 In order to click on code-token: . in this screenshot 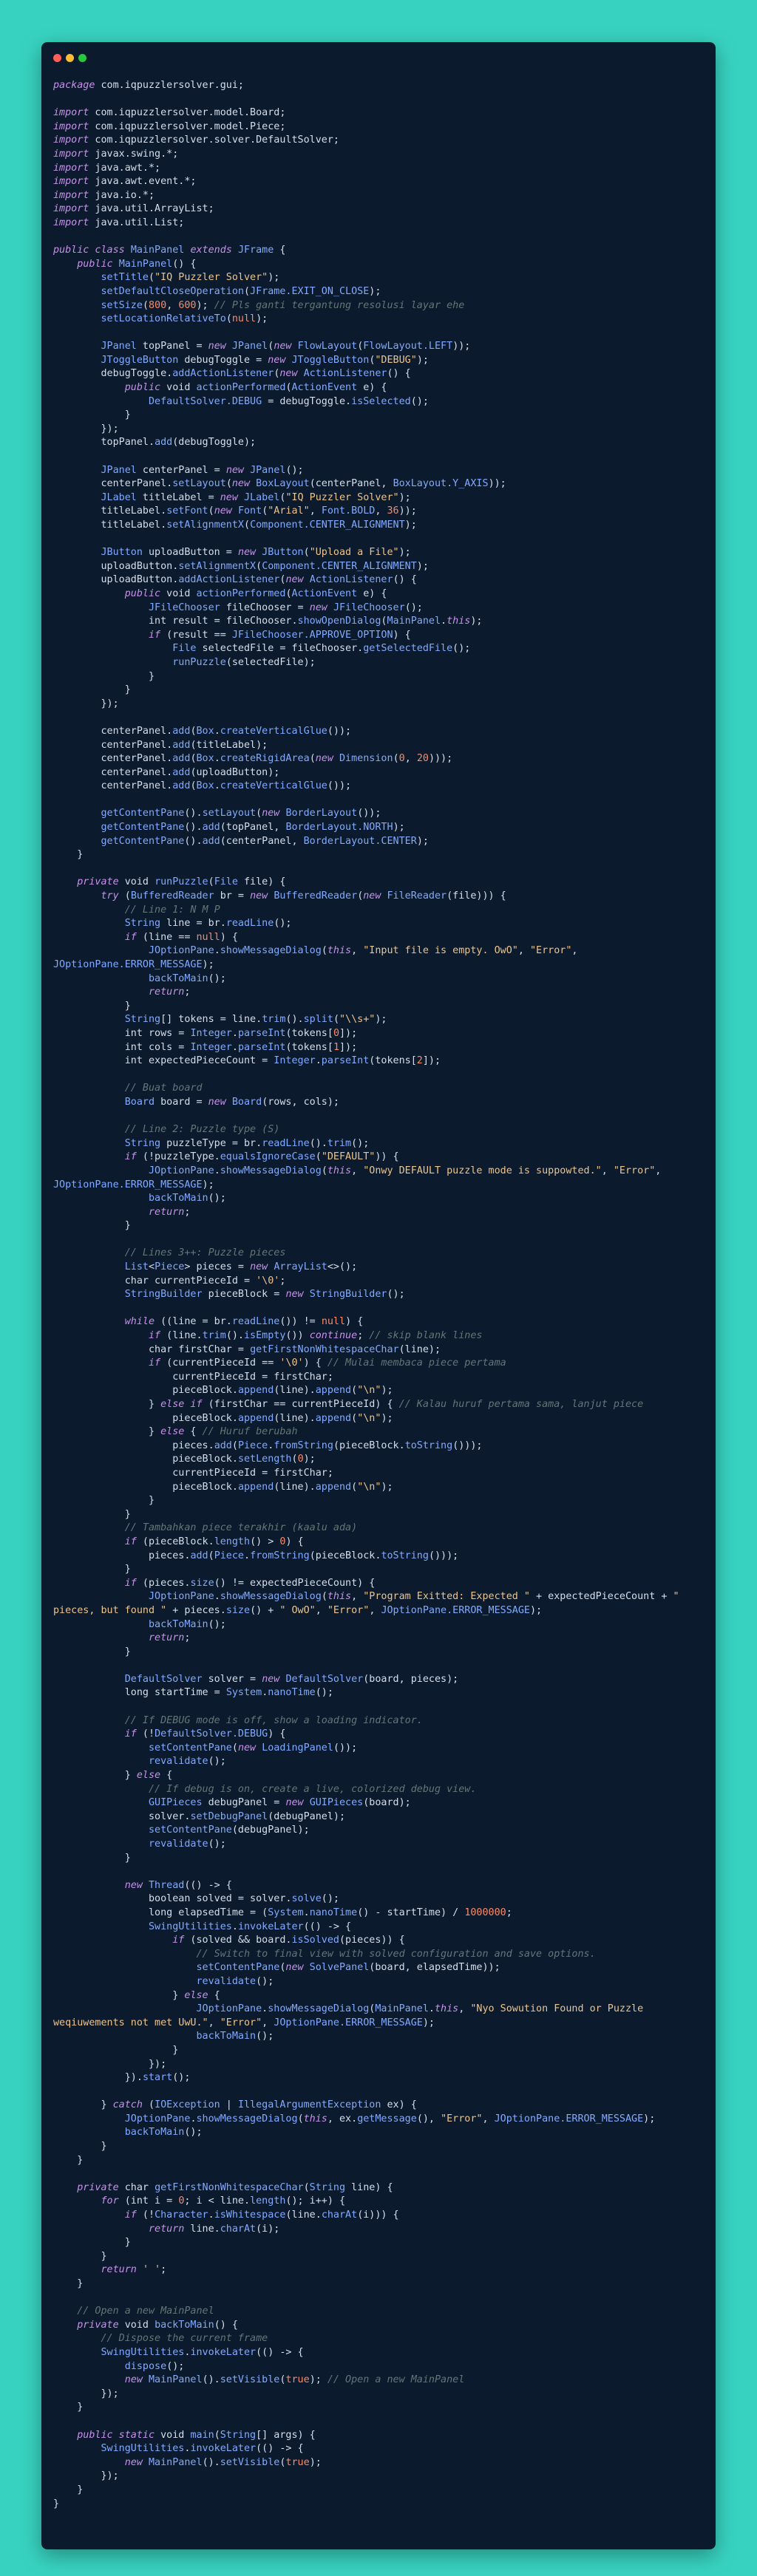, I will do `click(306, 1912)`.